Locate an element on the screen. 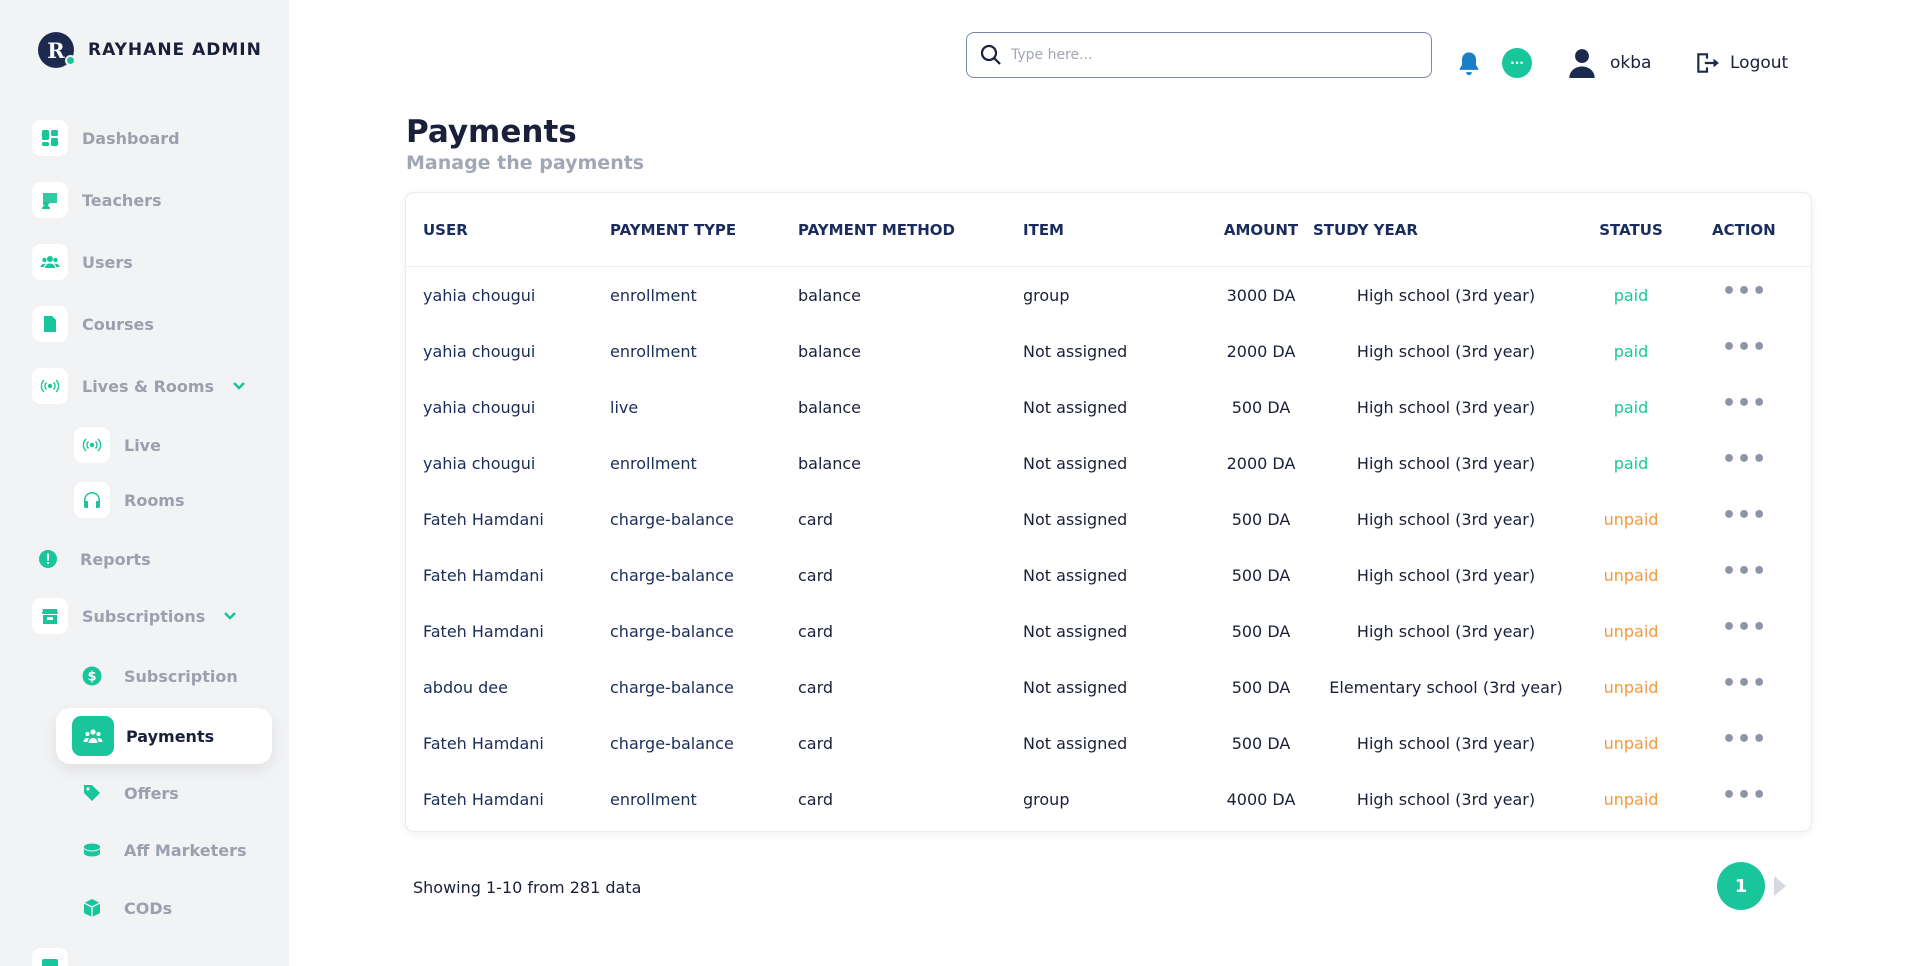 This screenshot has height=966, width=1920. sidebar-item-label: Offers is located at coordinates (151, 793).